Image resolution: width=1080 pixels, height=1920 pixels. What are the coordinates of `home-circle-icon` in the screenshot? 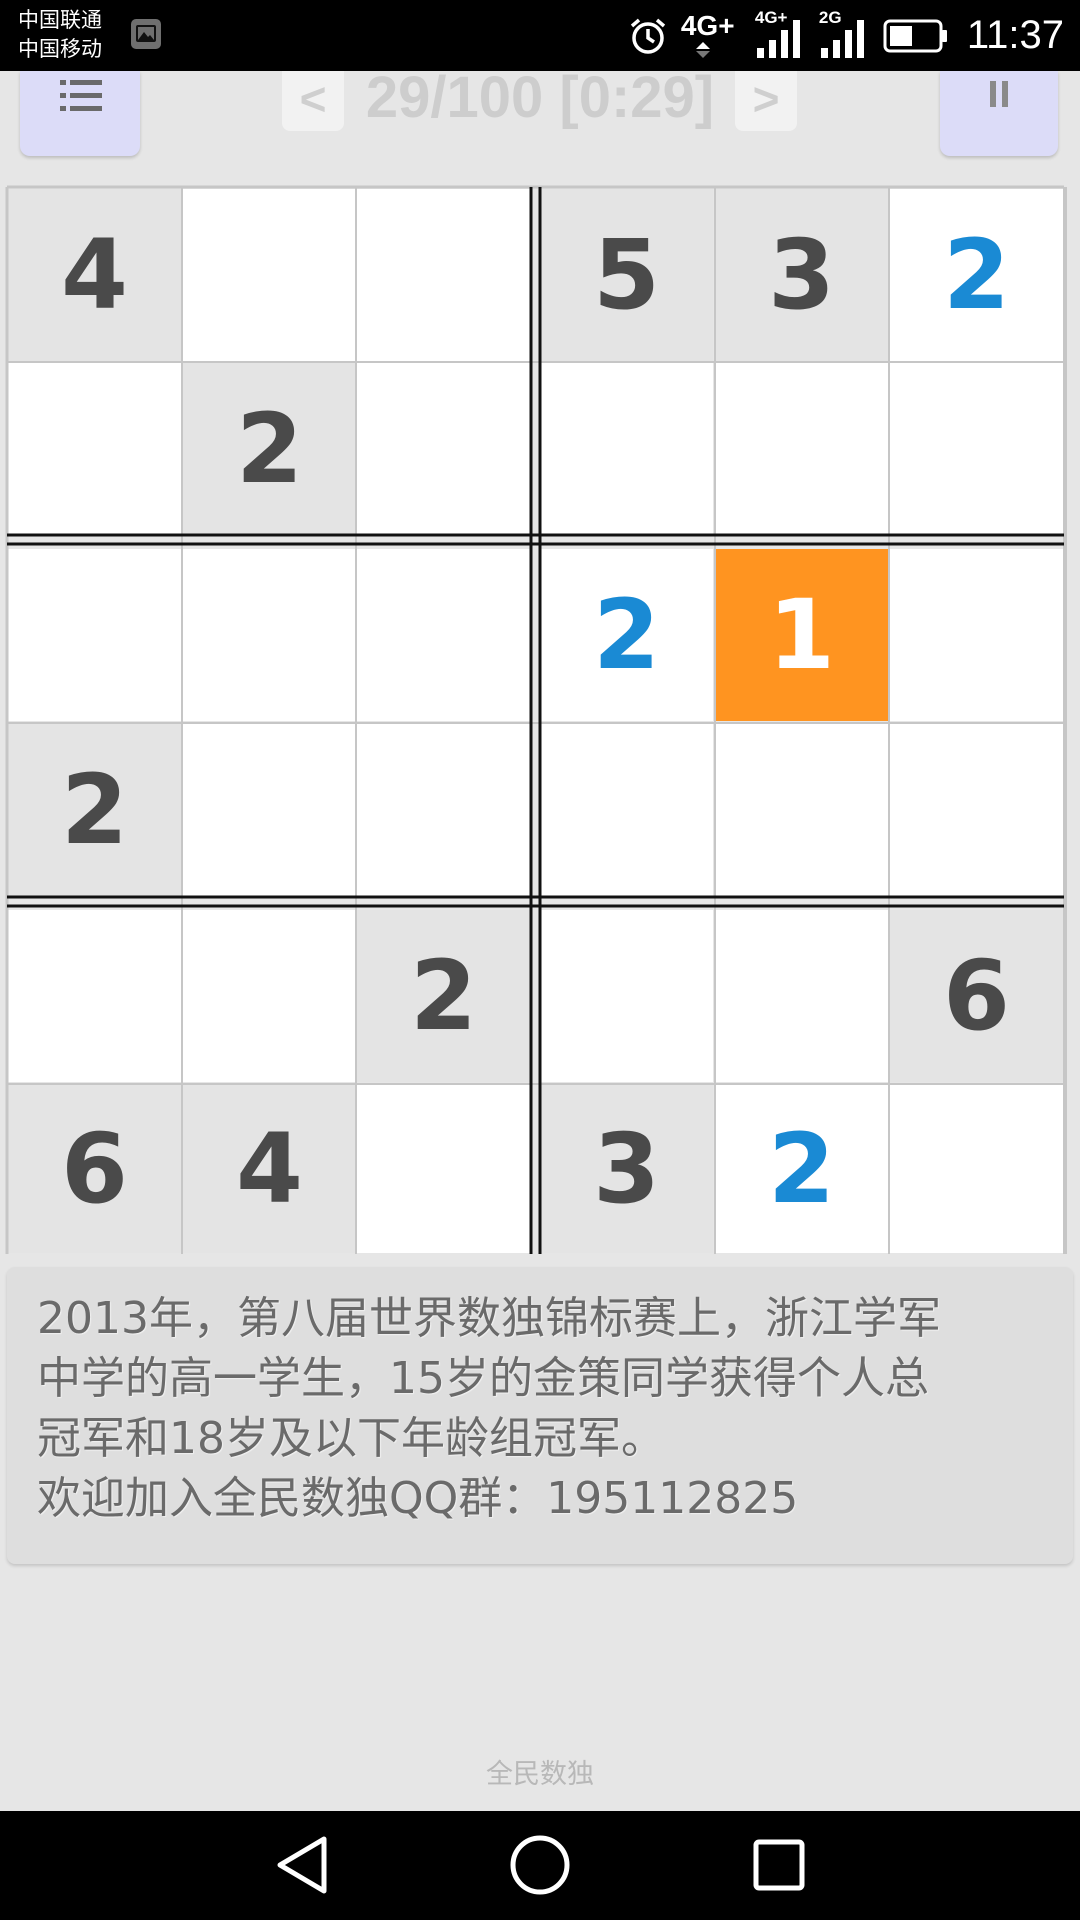 It's located at (540, 1865).